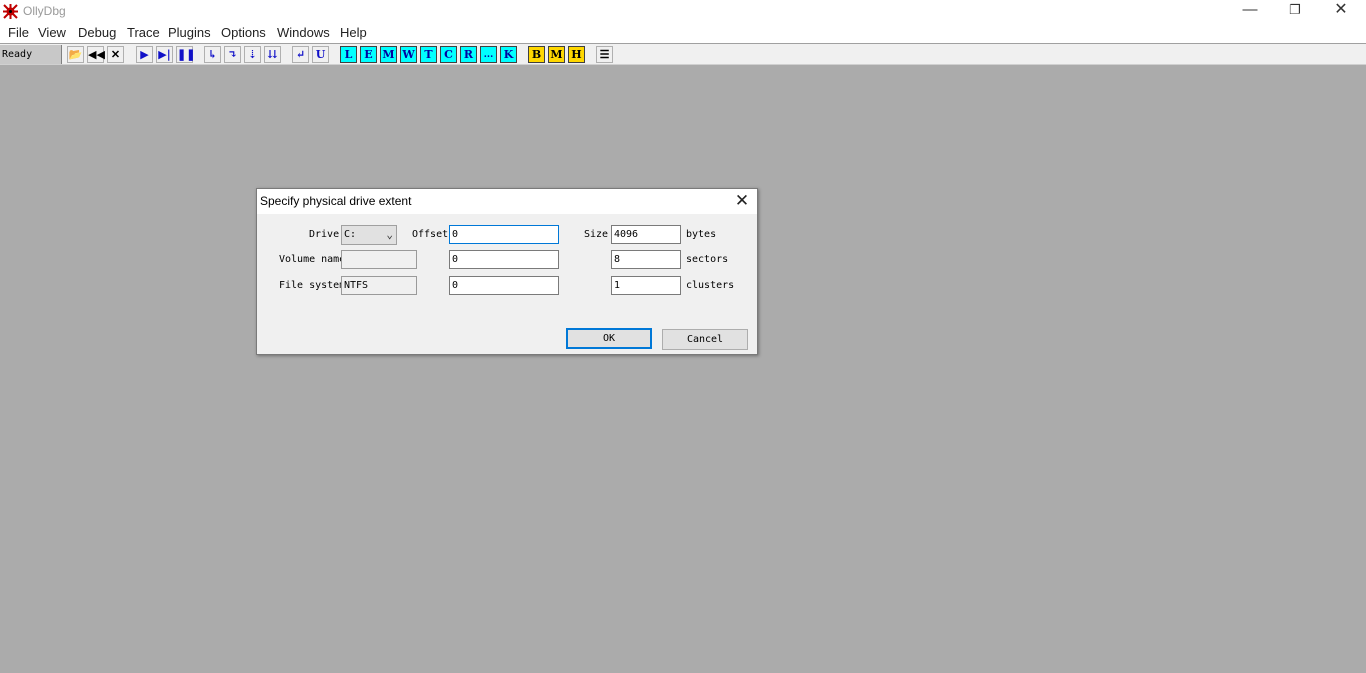 The height and width of the screenshot is (673, 1366). What do you see at coordinates (97, 32) in the screenshot?
I see `menu-debug: Debug` at bounding box center [97, 32].